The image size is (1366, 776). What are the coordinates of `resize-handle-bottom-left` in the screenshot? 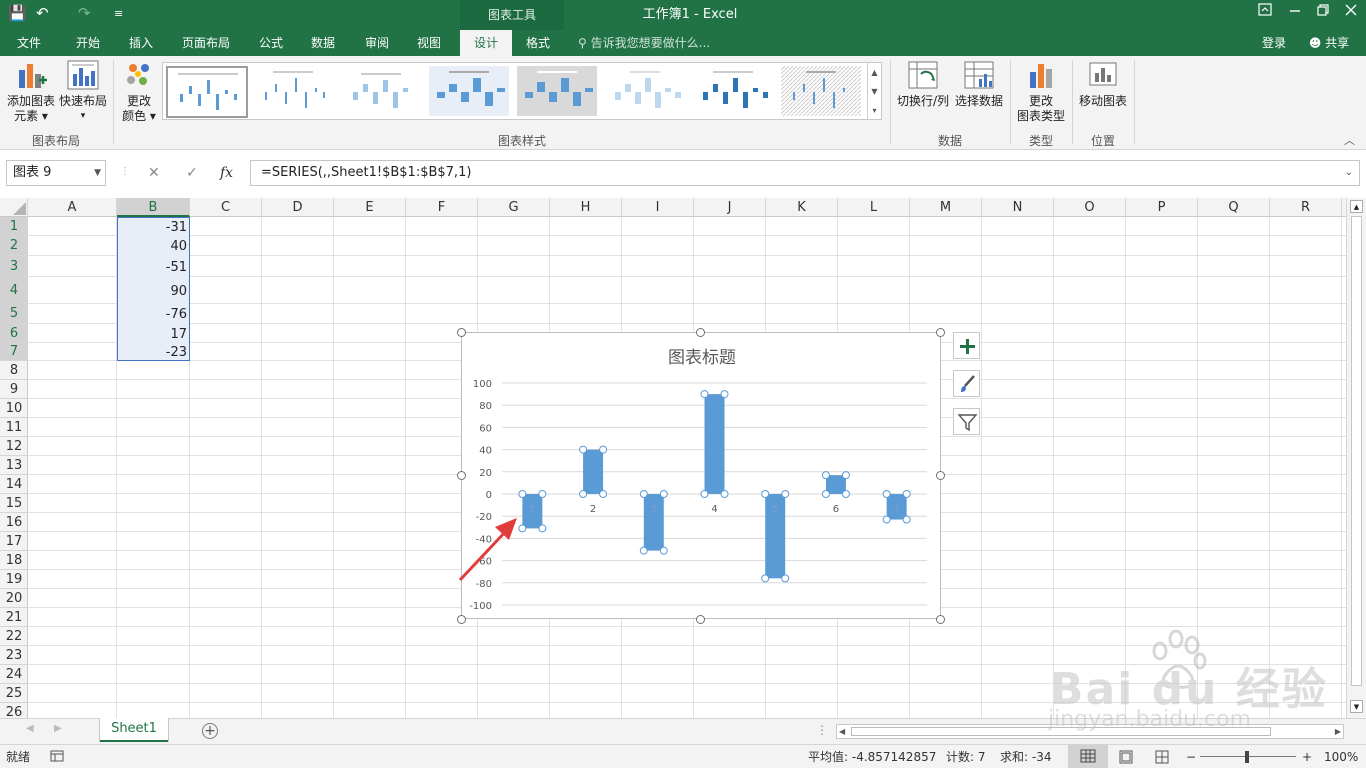 It's located at (461, 619).